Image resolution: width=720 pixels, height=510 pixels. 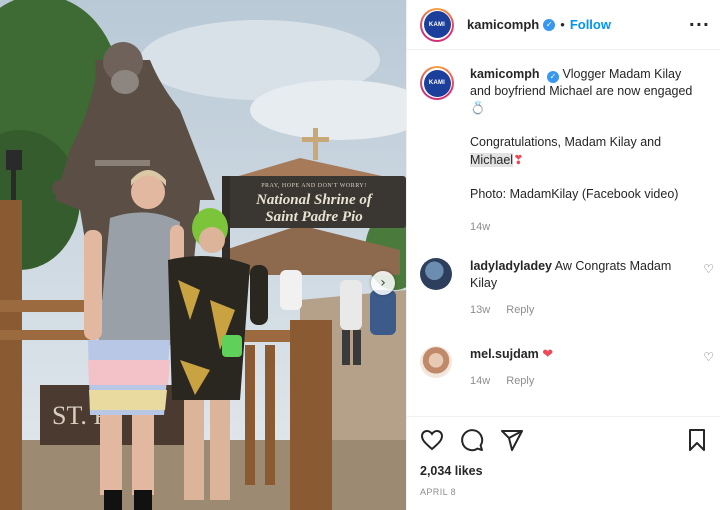 I want to click on caption-avatar-logo: KAMI, so click(x=437, y=83).